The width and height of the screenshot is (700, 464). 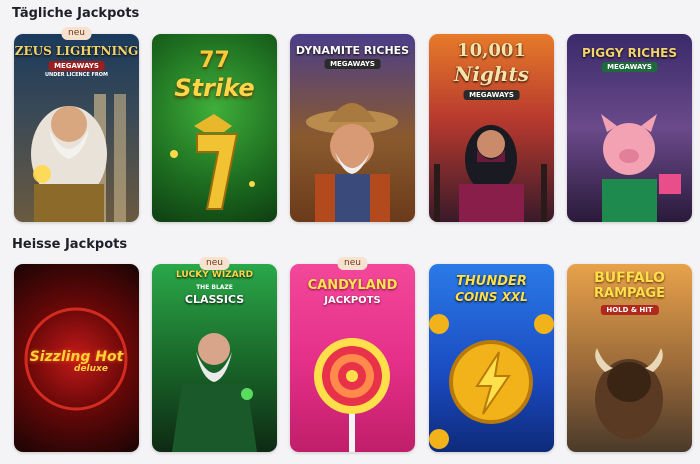 What do you see at coordinates (629, 293) in the screenshot?
I see `game-logo-line2: RAMPAGE` at bounding box center [629, 293].